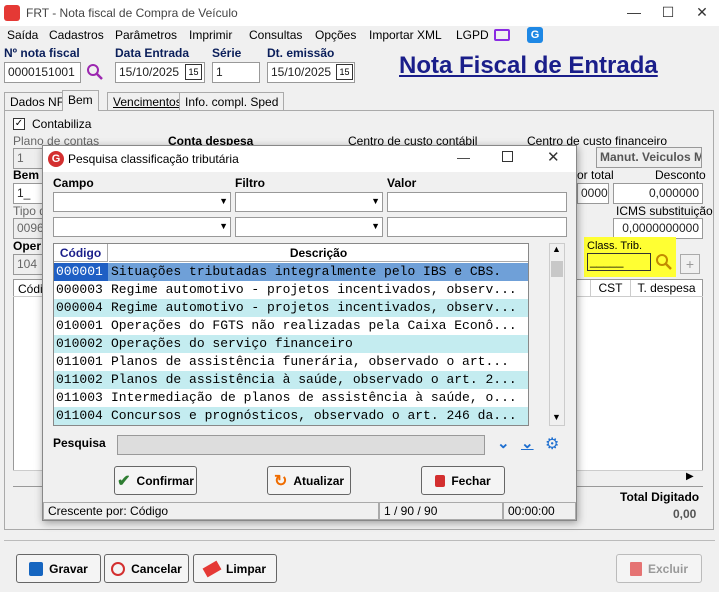  I want to click on dt-emissao-label: Dt. emissão, so click(301, 53).